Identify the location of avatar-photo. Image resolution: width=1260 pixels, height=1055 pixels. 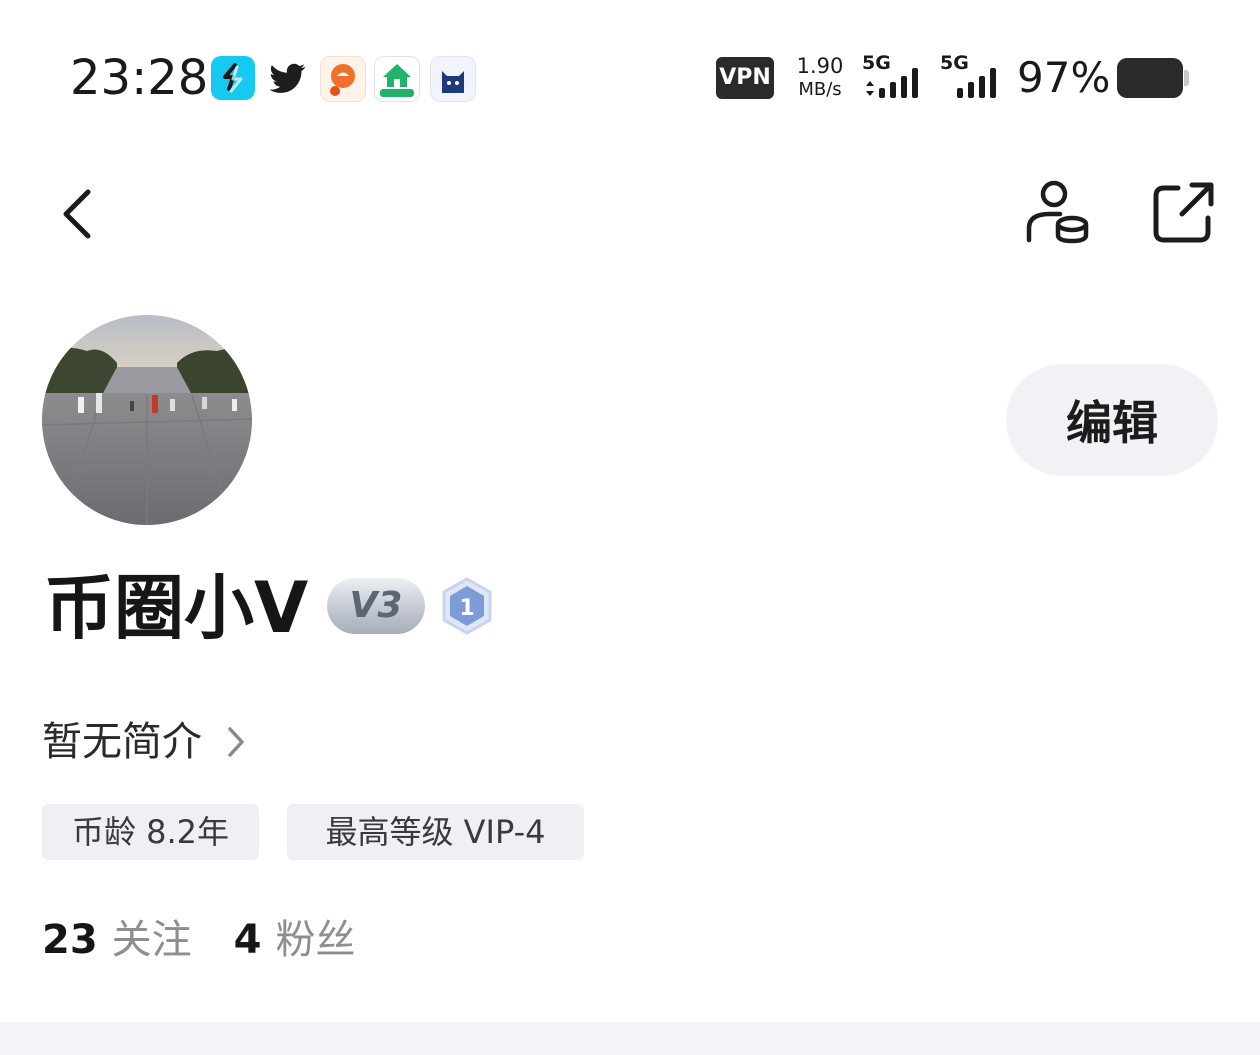
(147, 420).